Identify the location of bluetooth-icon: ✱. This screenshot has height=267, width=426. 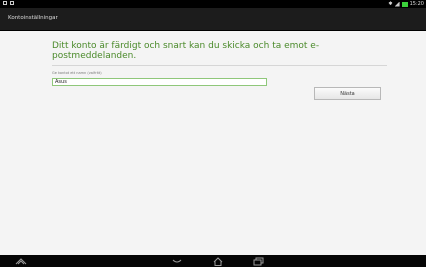
(390, 4).